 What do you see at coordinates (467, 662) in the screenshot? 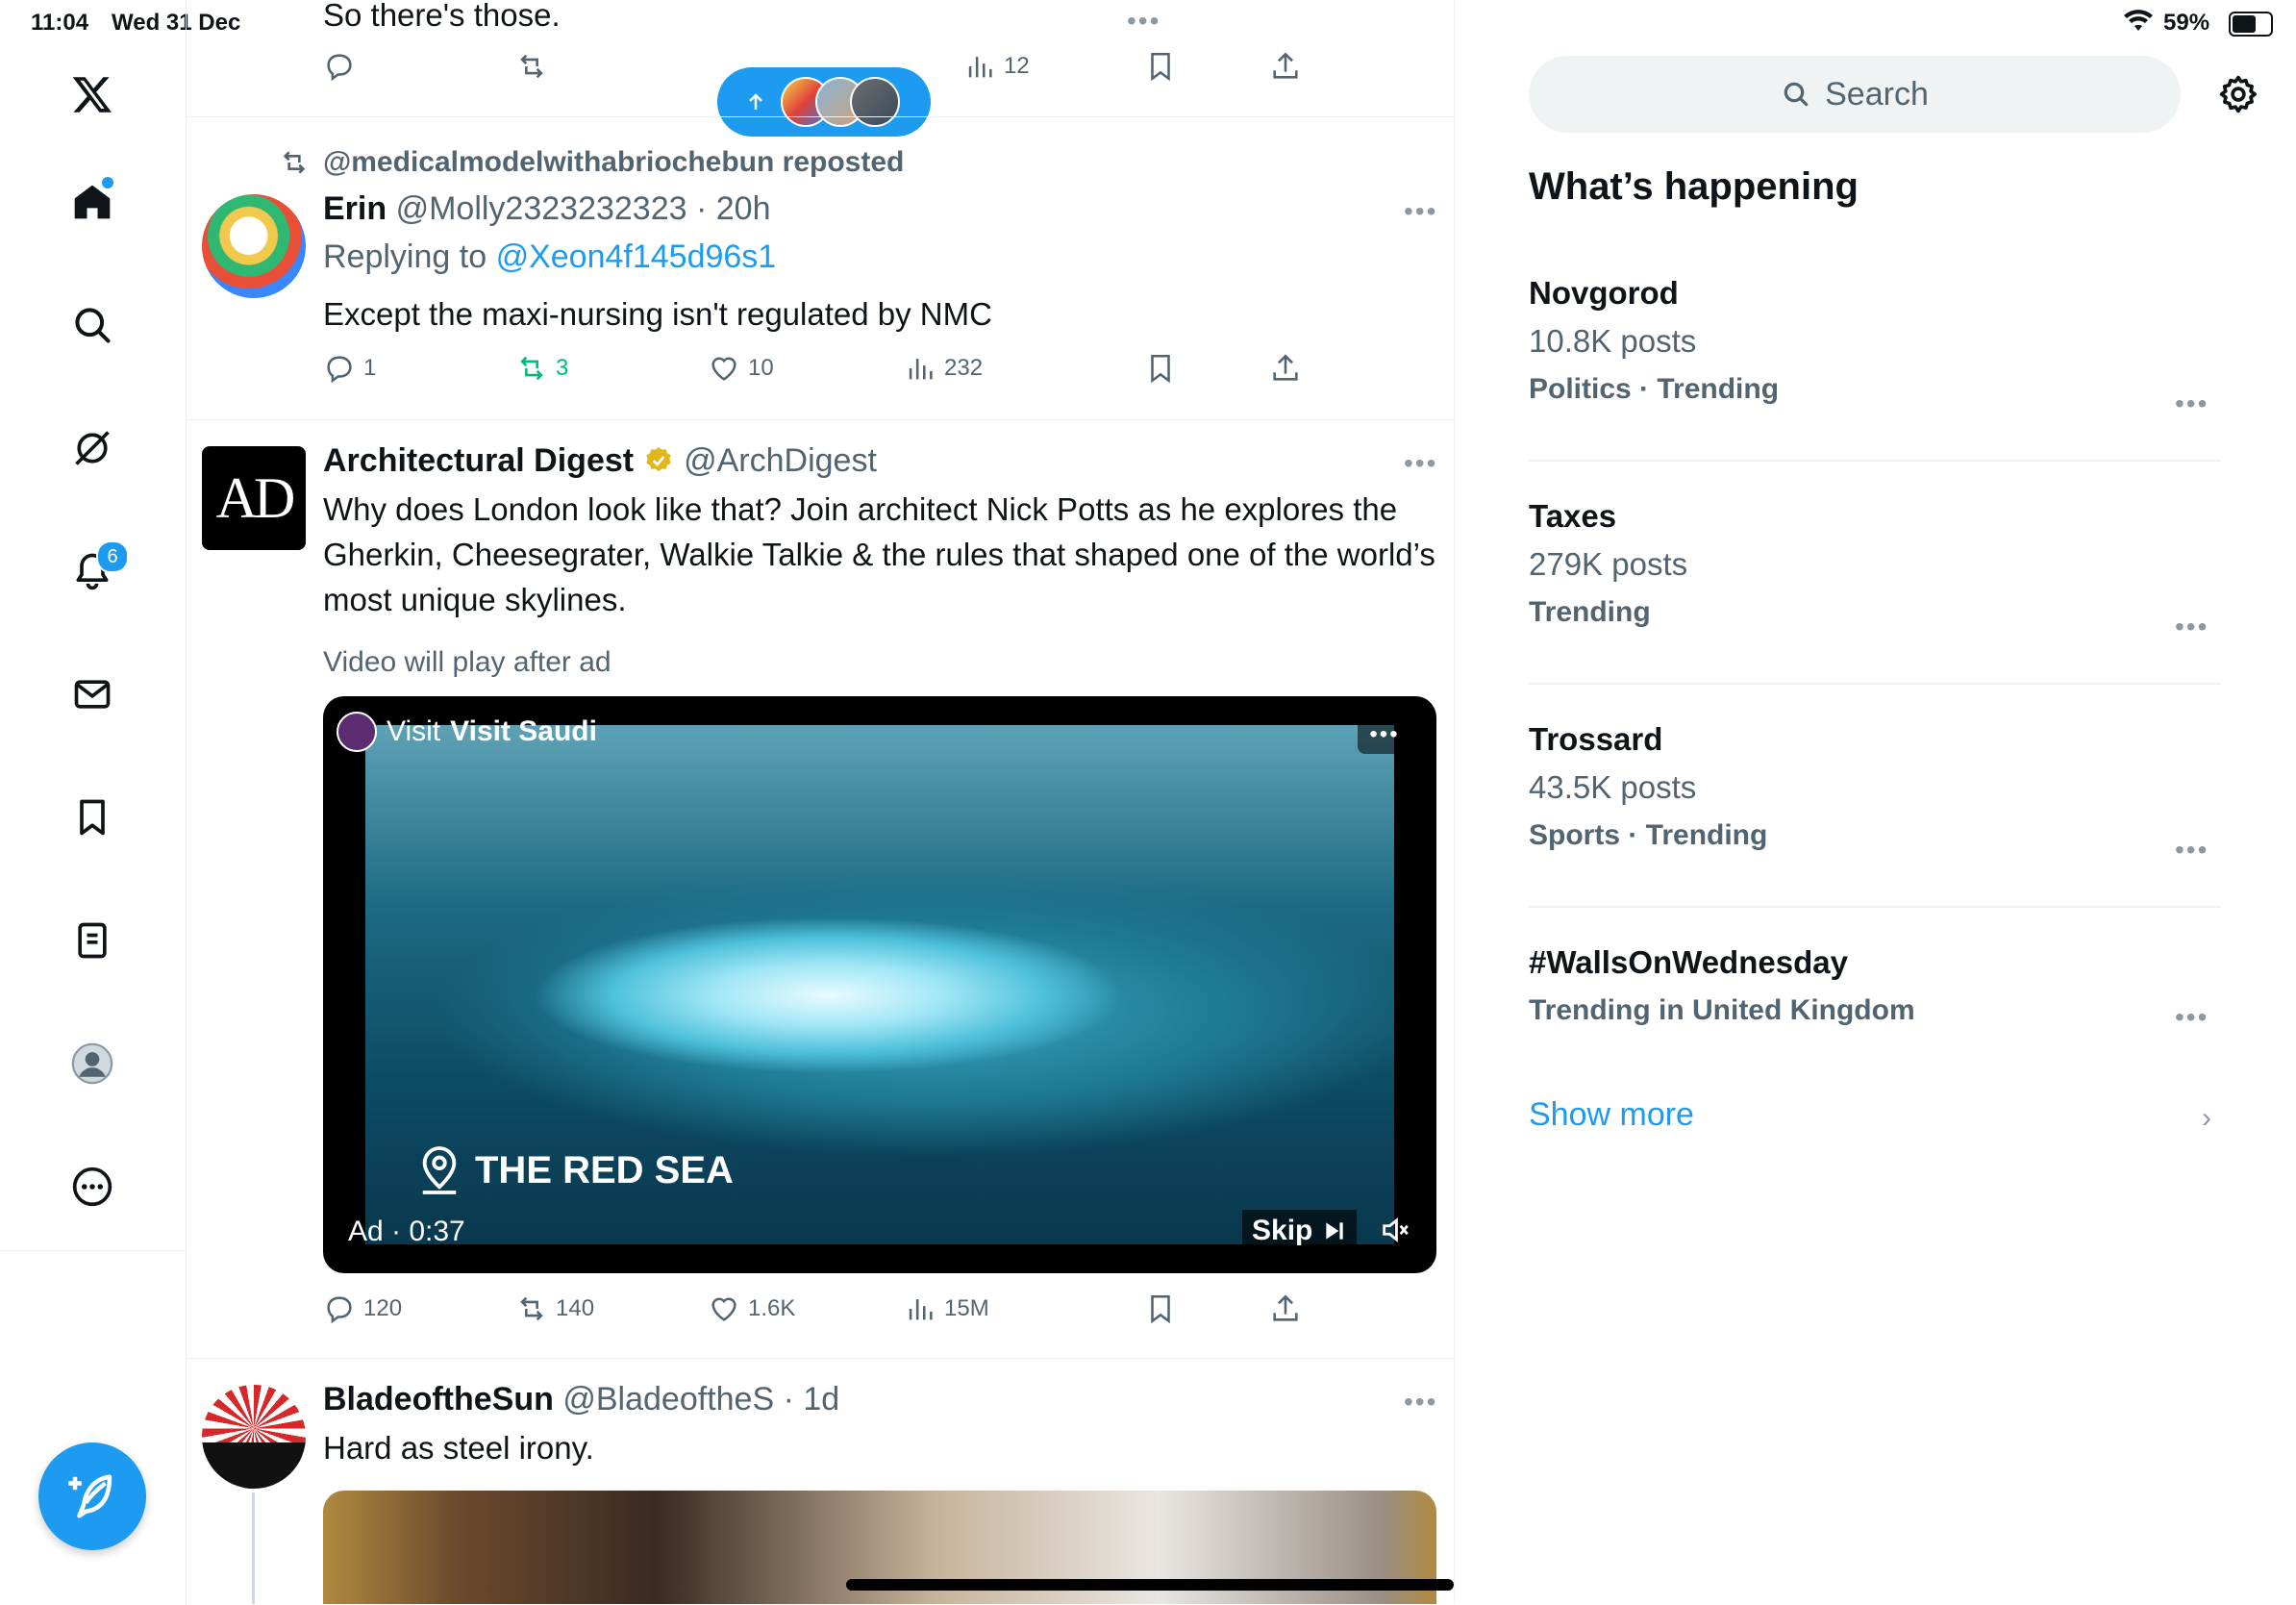
I see `video-note: Video will play after ad` at bounding box center [467, 662].